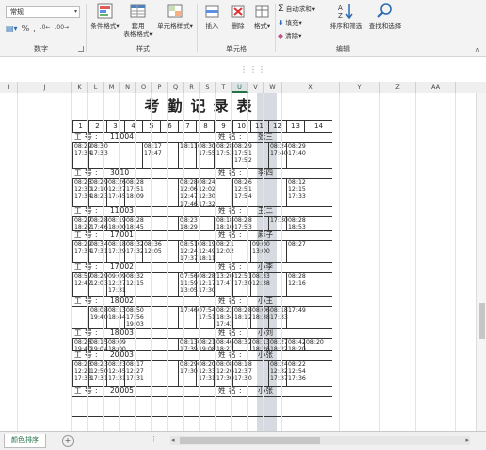 Image resolution: width=486 pixels, height=450 pixels. I want to click on percent-button: %, so click(26, 28).